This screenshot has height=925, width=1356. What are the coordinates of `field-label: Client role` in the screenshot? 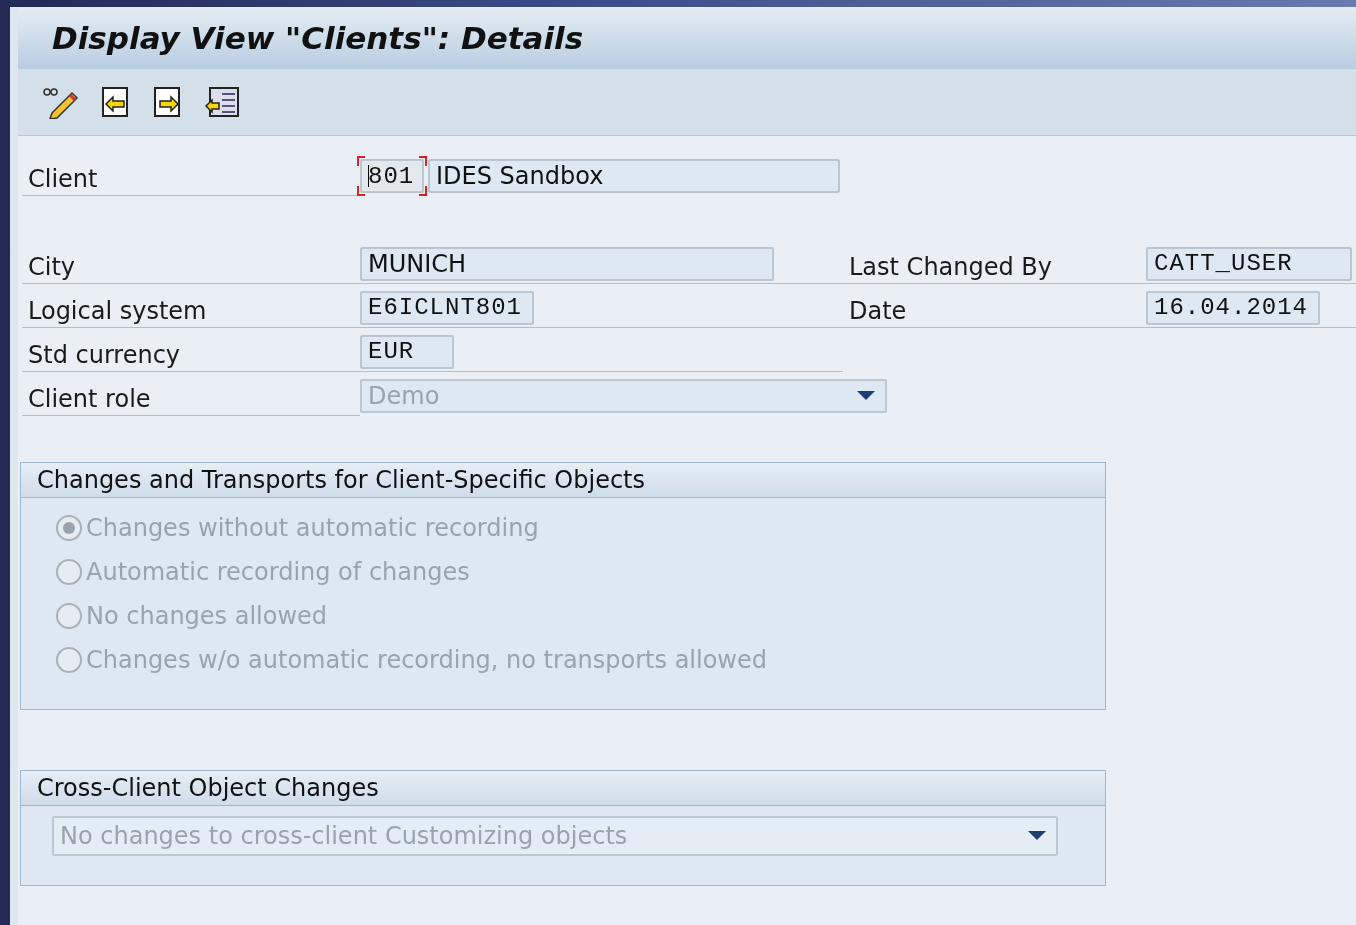 It's located at (191, 394).